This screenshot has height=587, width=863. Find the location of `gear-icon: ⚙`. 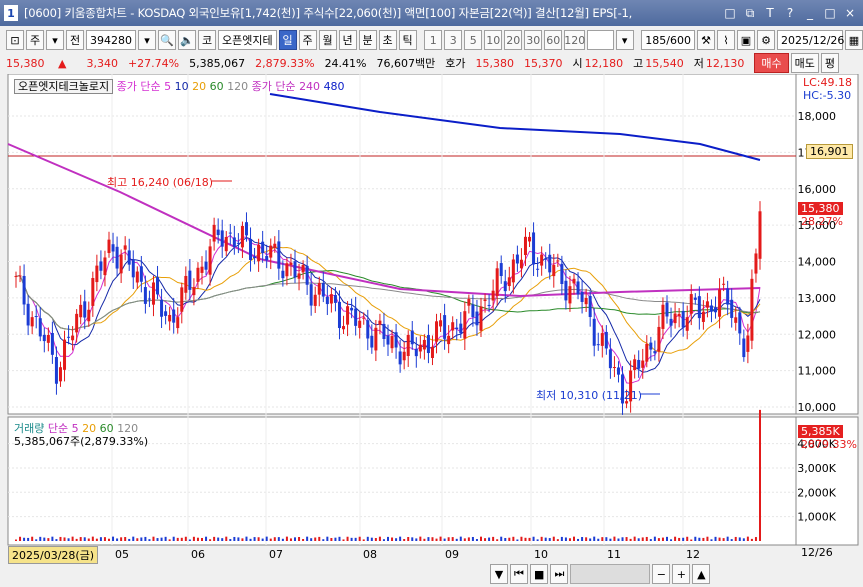

gear-icon: ⚙ is located at coordinates (766, 40).